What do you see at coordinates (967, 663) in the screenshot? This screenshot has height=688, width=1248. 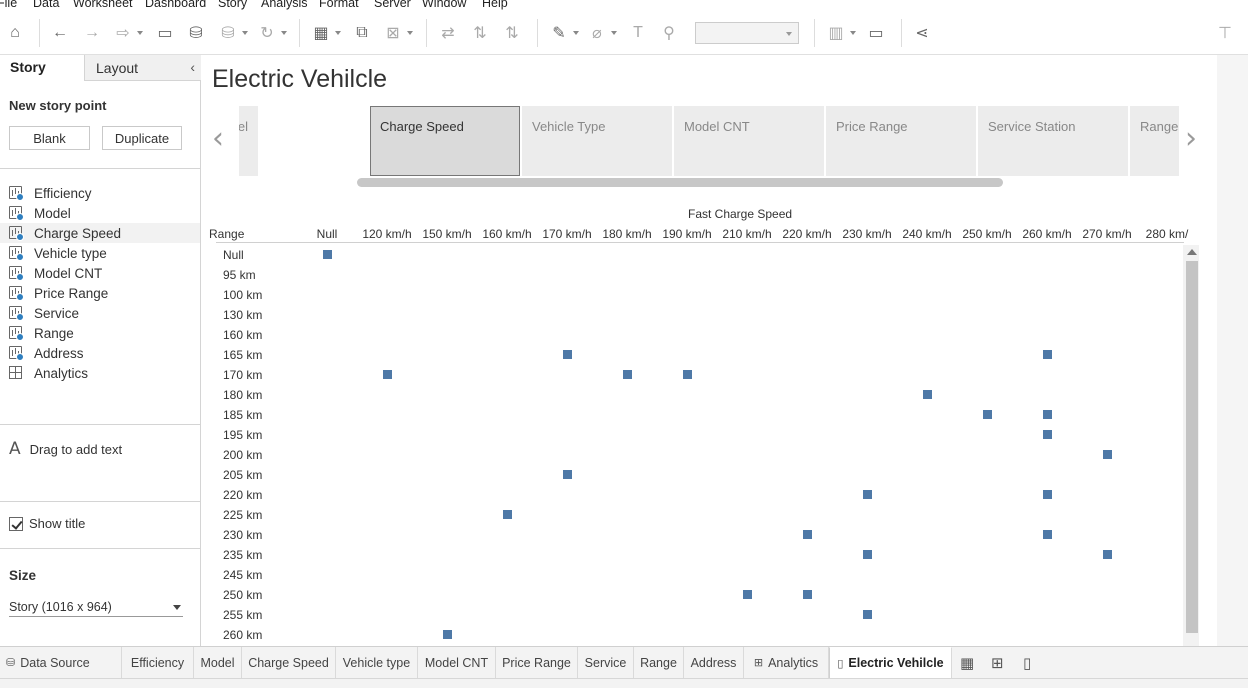 I see `new-worksheet-tab-icon: ▦` at bounding box center [967, 663].